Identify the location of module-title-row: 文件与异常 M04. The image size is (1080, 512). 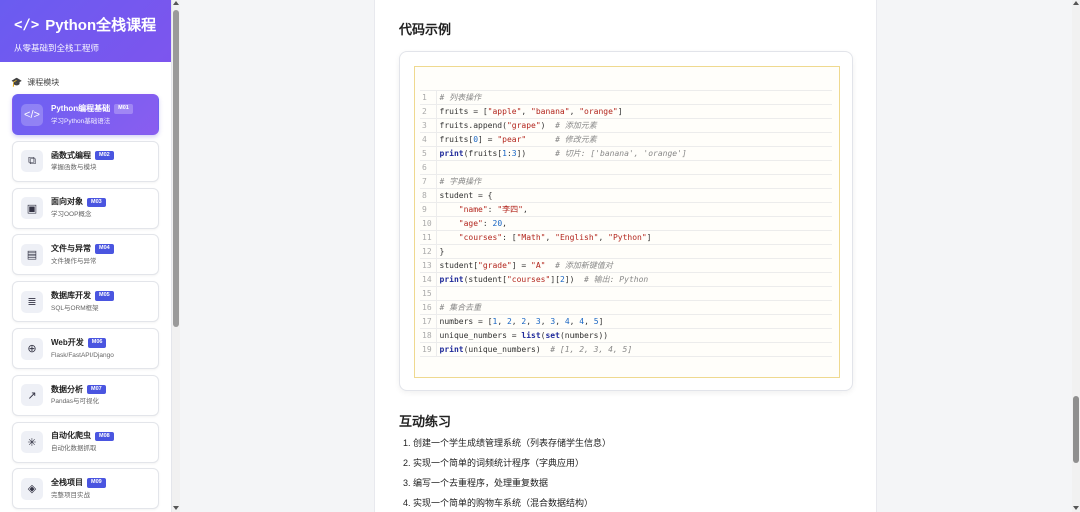
(82, 249).